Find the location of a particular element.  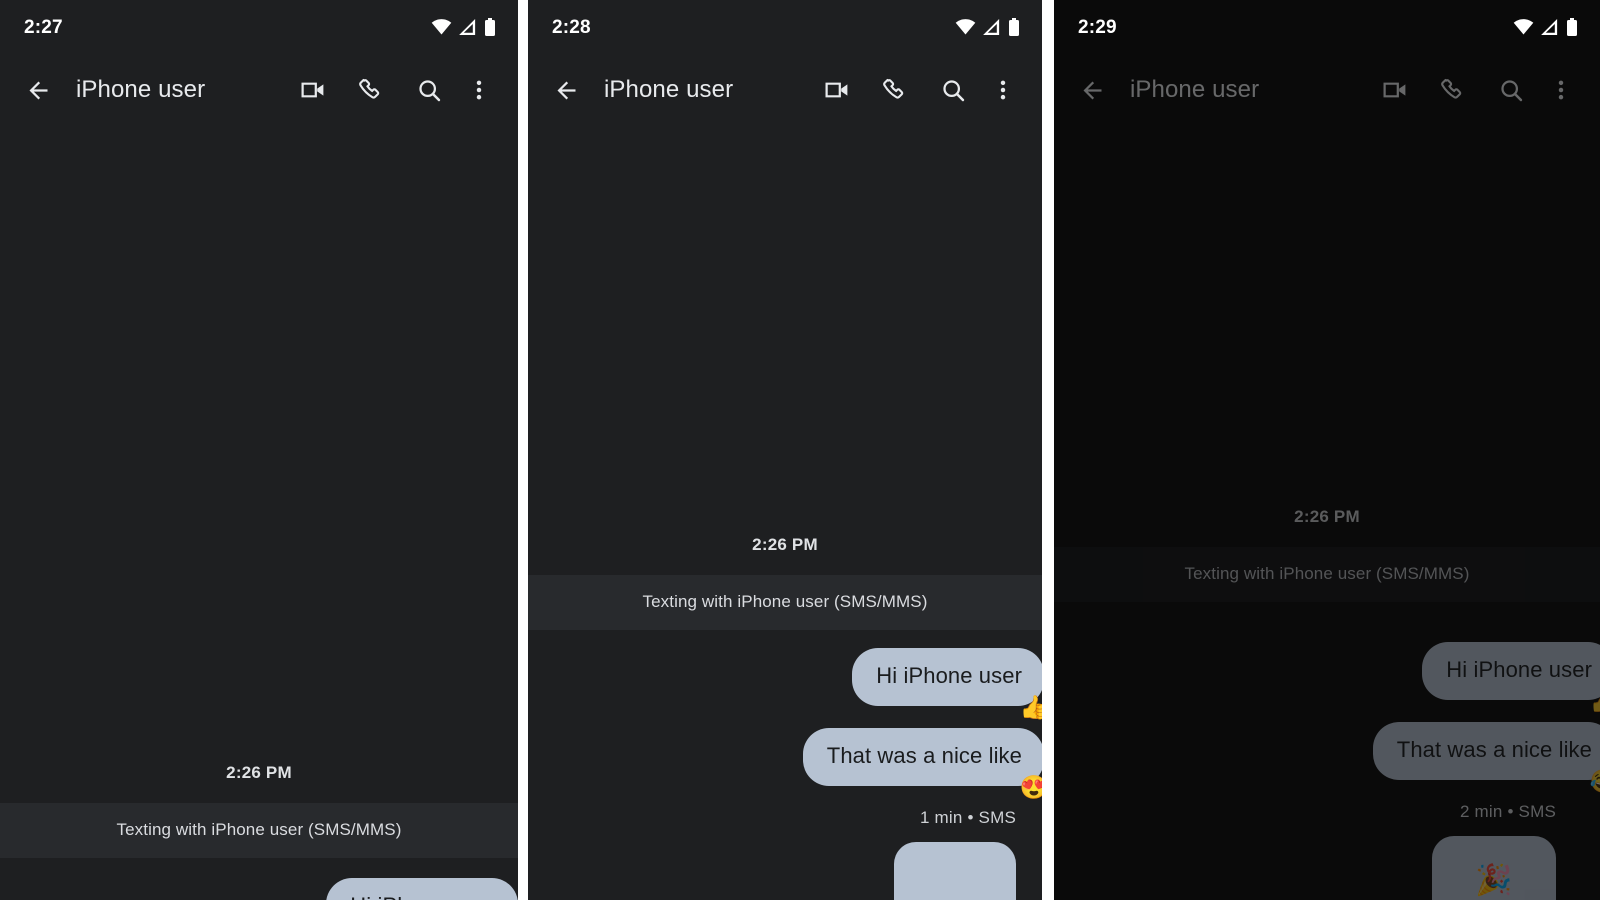

message-list: Hi iPhone user is located at coordinates (259, 879).